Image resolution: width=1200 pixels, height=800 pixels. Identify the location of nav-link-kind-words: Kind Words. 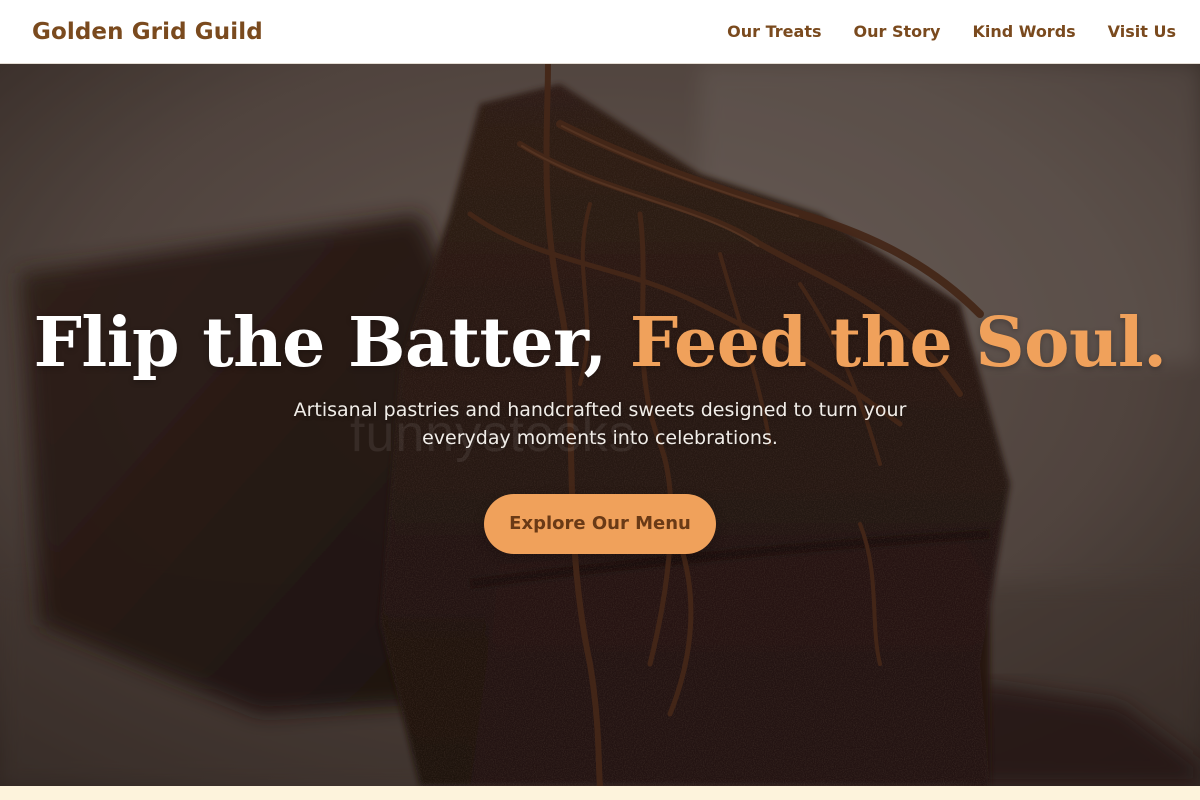
(1023, 31).